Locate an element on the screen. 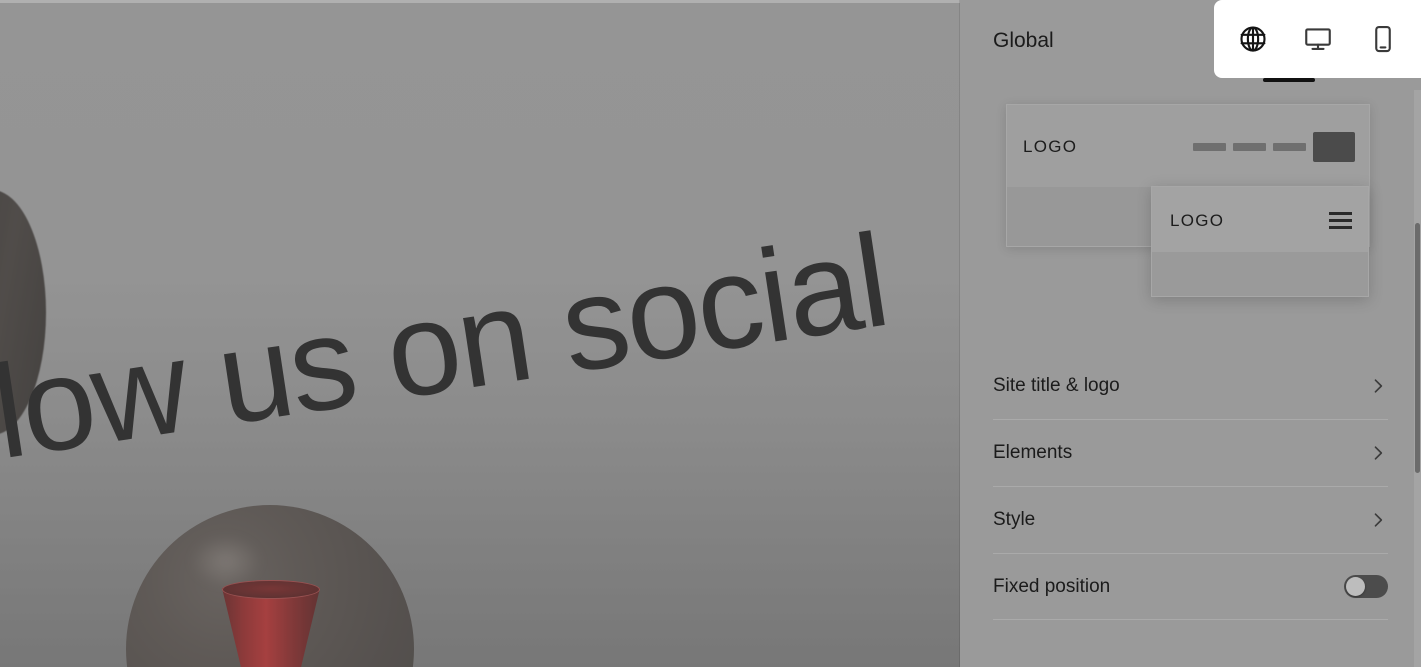 This screenshot has width=1421, height=667. panel-header: Global is located at coordinates (1190, 42).